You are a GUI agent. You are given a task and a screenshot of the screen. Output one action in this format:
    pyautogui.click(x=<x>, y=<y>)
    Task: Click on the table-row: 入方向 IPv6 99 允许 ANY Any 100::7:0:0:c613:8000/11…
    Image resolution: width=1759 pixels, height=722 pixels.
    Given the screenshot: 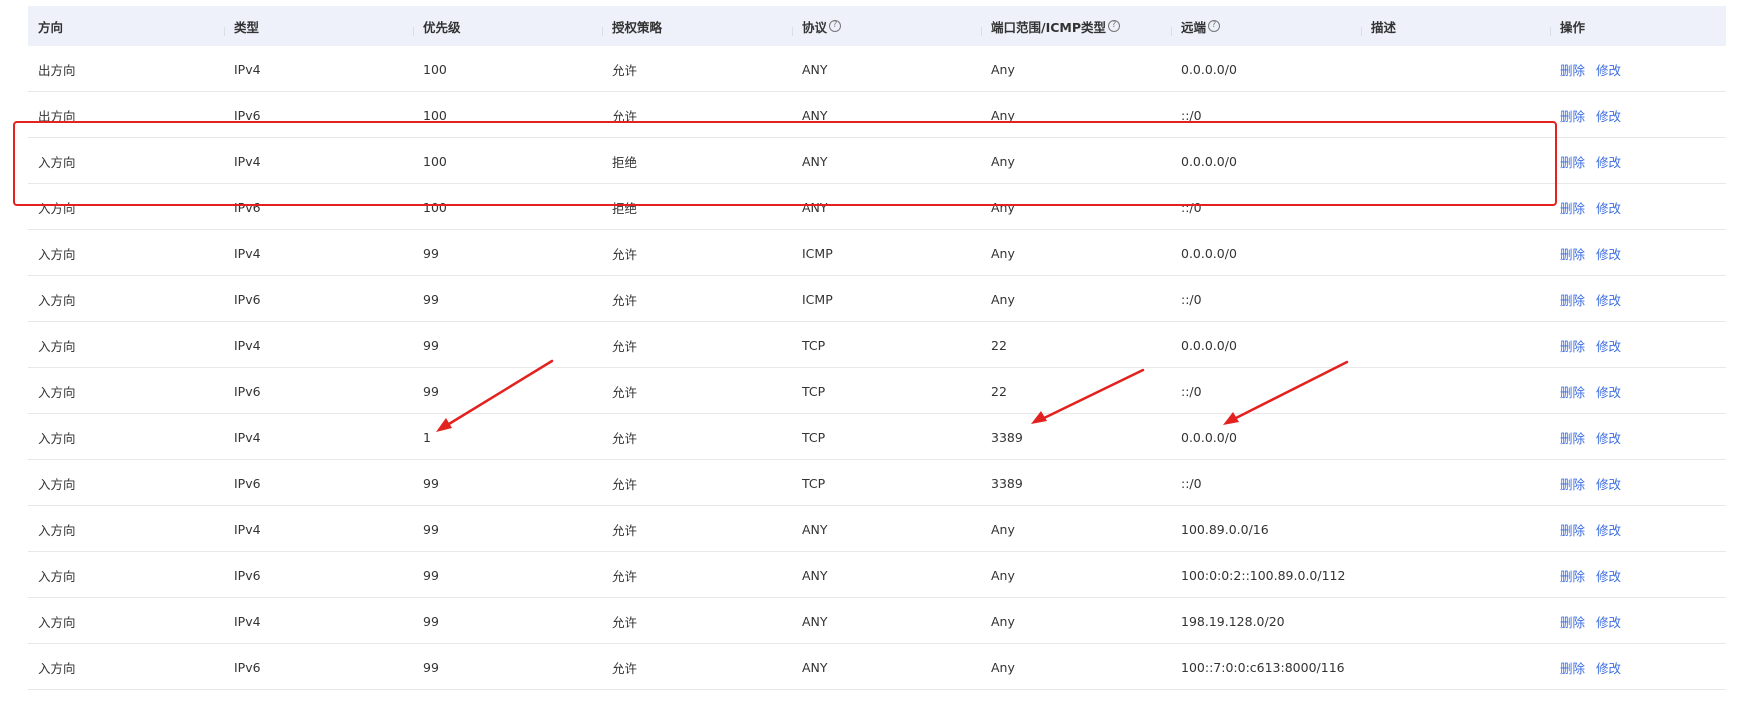 What is the action you would take?
    pyautogui.click(x=877, y=667)
    